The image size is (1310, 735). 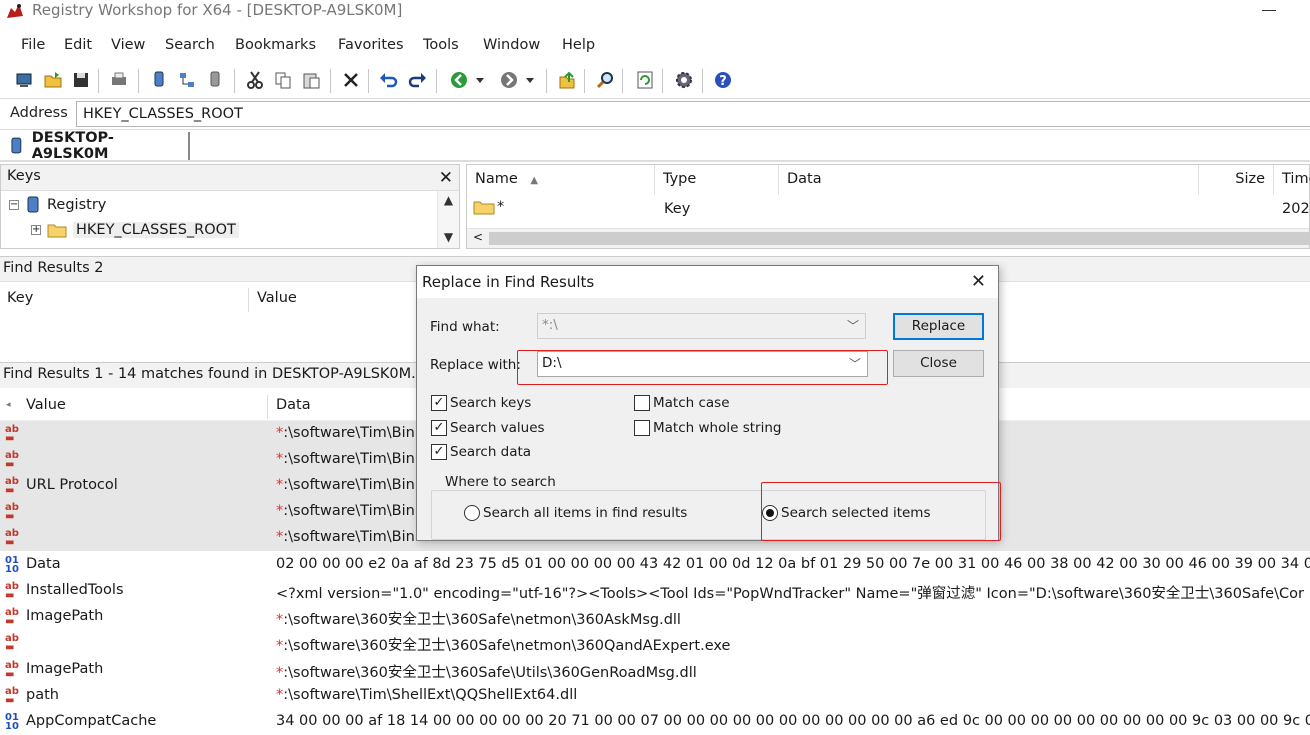 I want to click on menu-favorites: Favorites, so click(x=371, y=45).